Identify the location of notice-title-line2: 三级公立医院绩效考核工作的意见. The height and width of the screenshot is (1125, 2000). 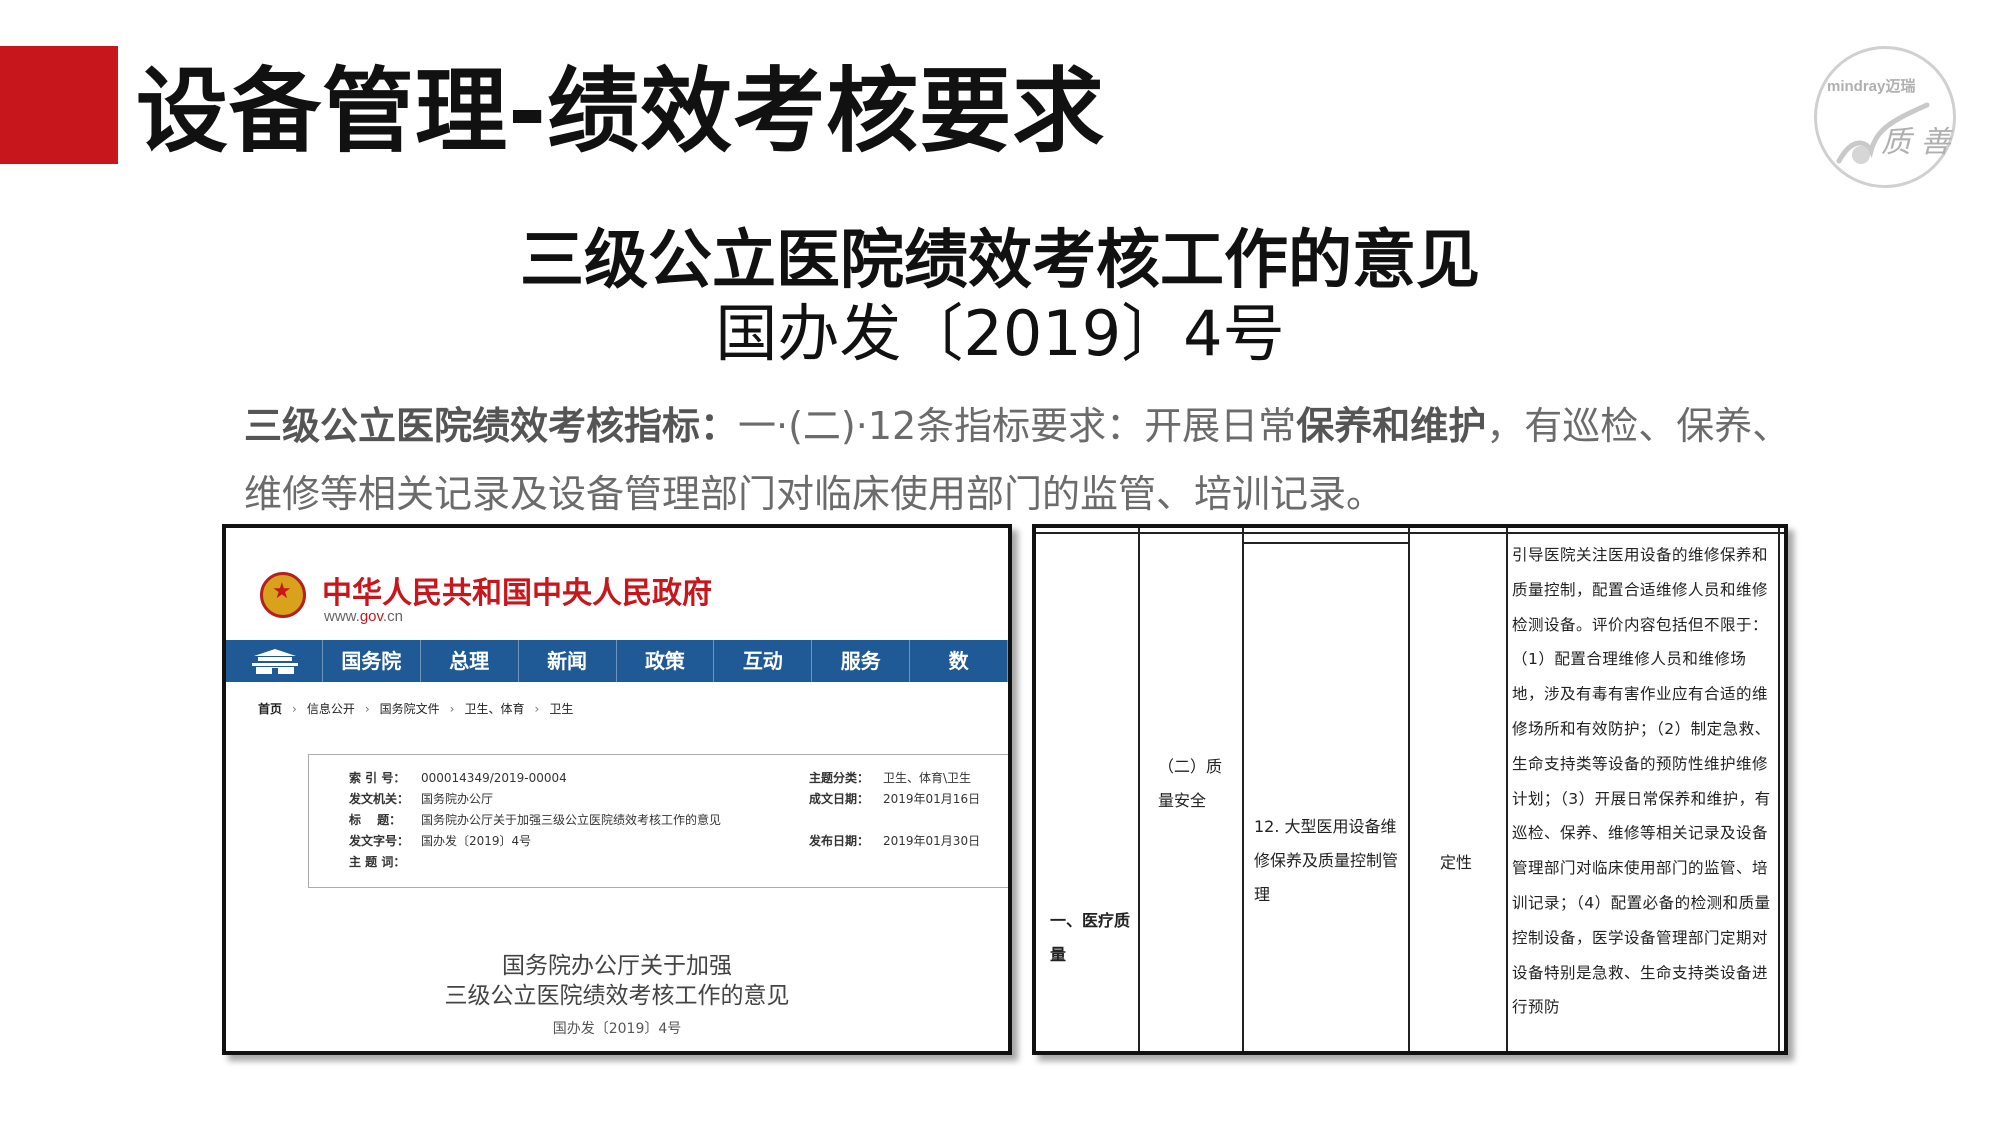
(617, 996).